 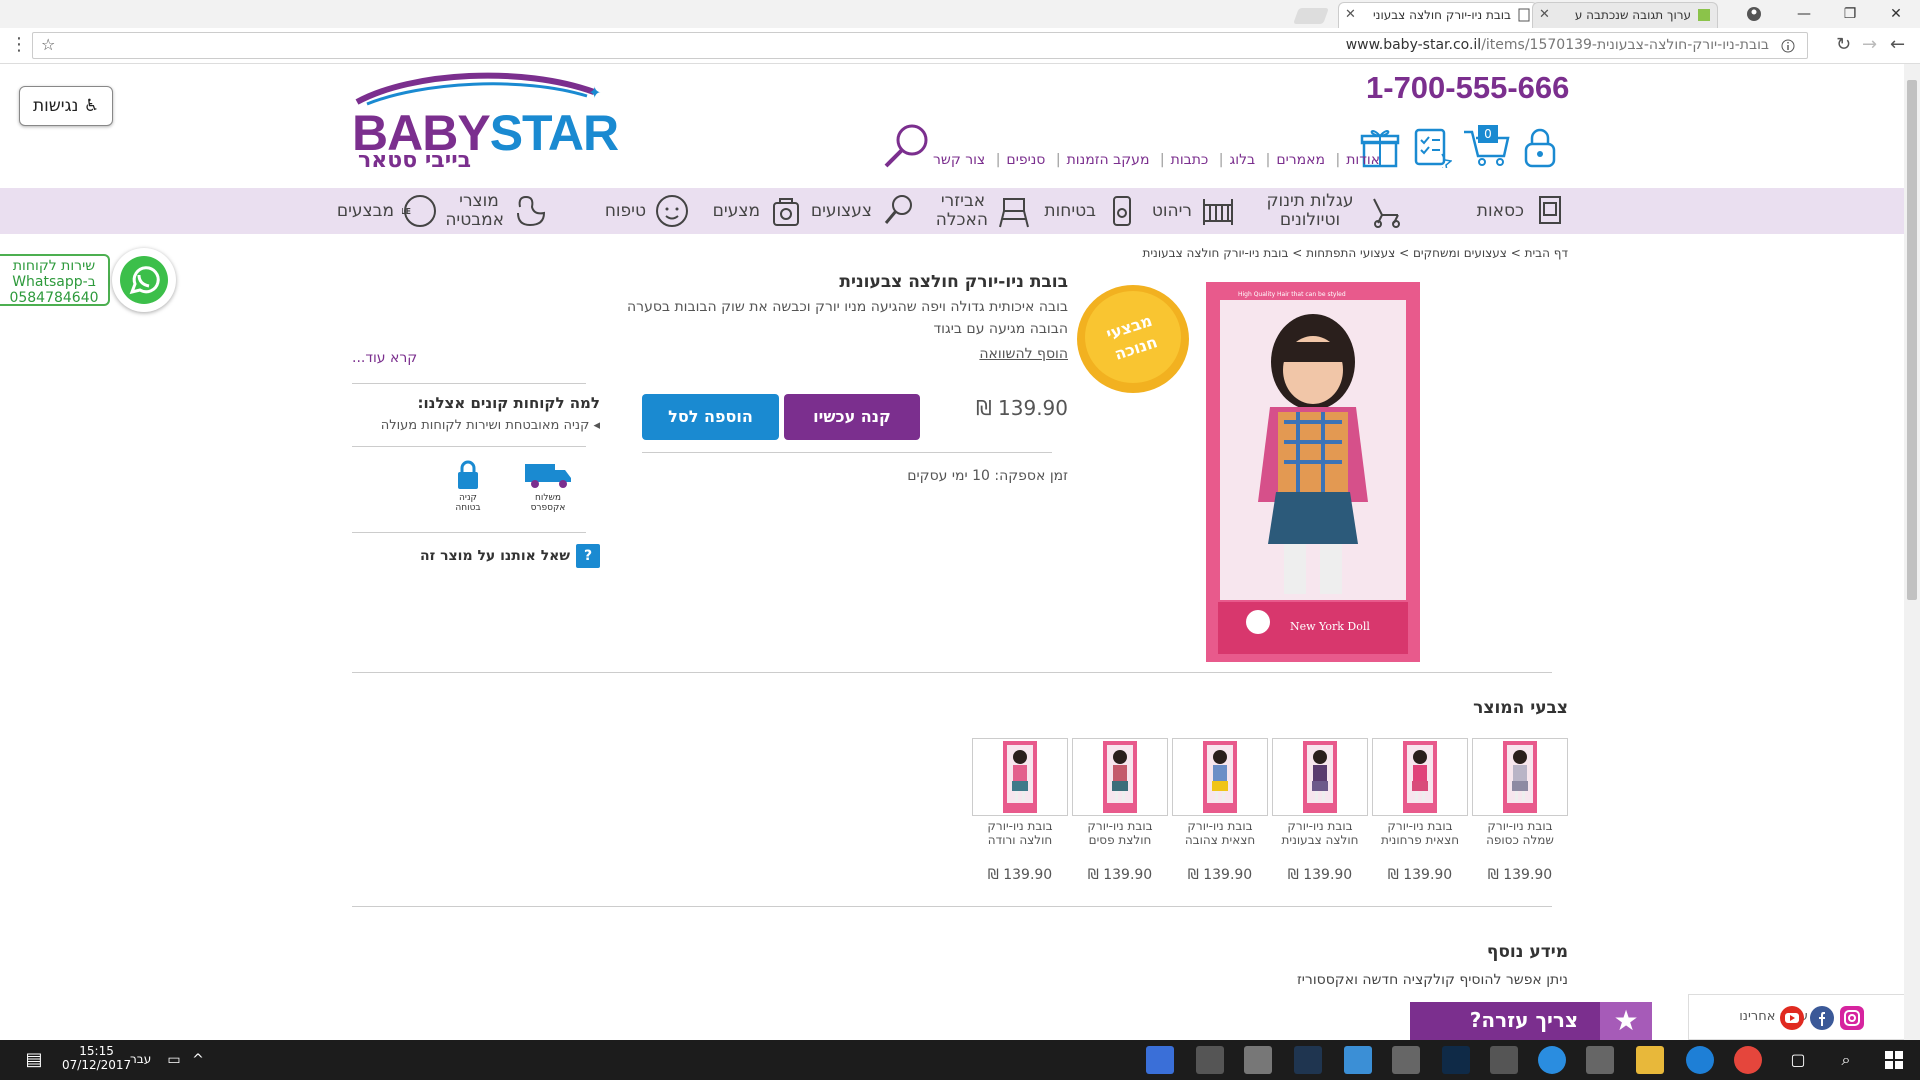 What do you see at coordinates (1092, 211) in the screenshot?
I see `nav-item-safety: בטיחות` at bounding box center [1092, 211].